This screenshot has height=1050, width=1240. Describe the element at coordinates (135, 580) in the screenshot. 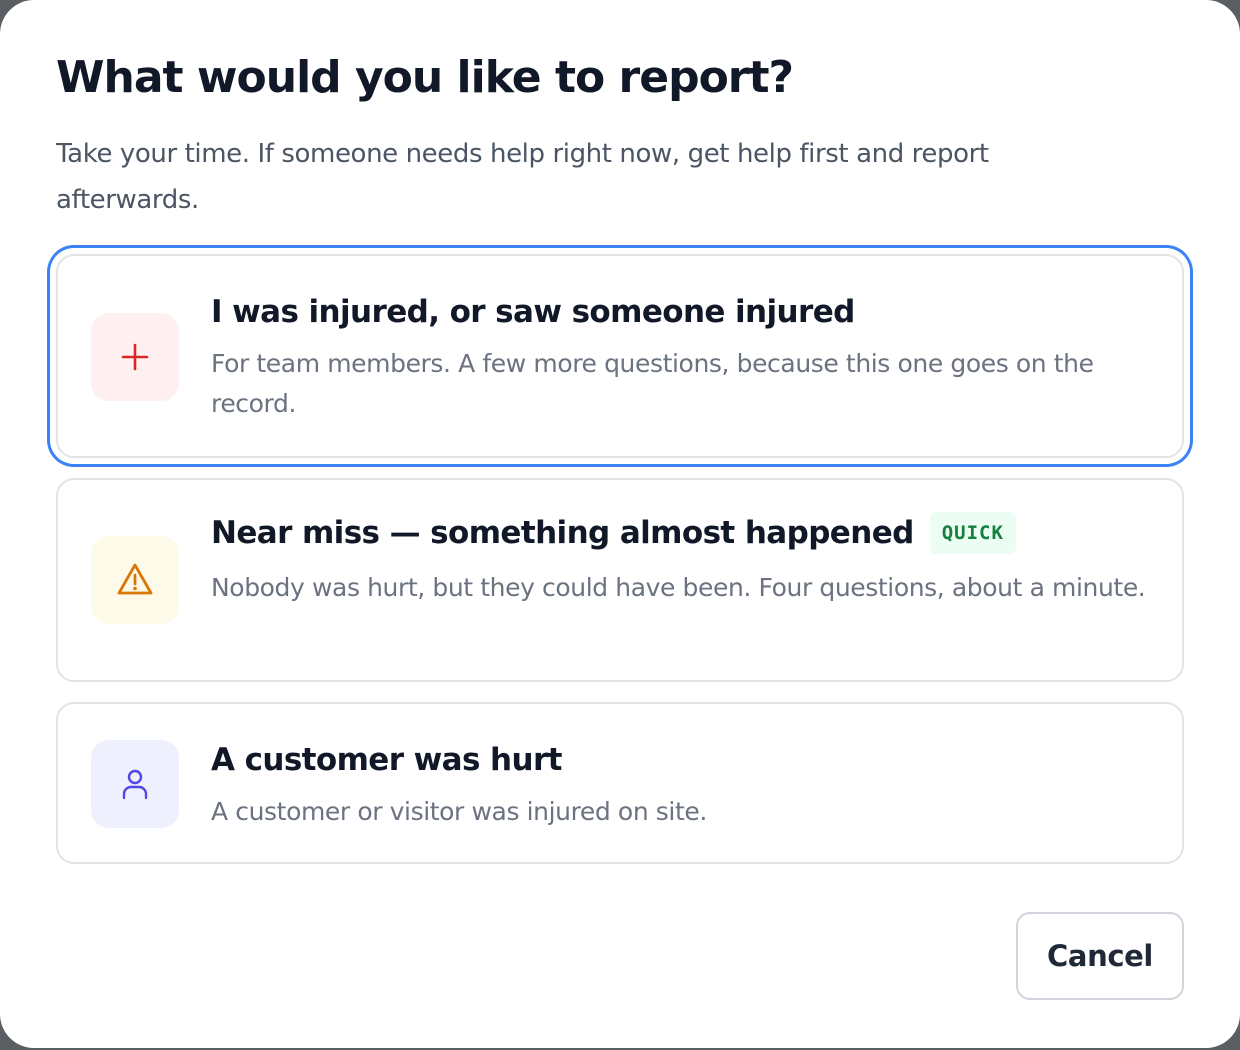

I see `warning-triangle-icon` at that location.